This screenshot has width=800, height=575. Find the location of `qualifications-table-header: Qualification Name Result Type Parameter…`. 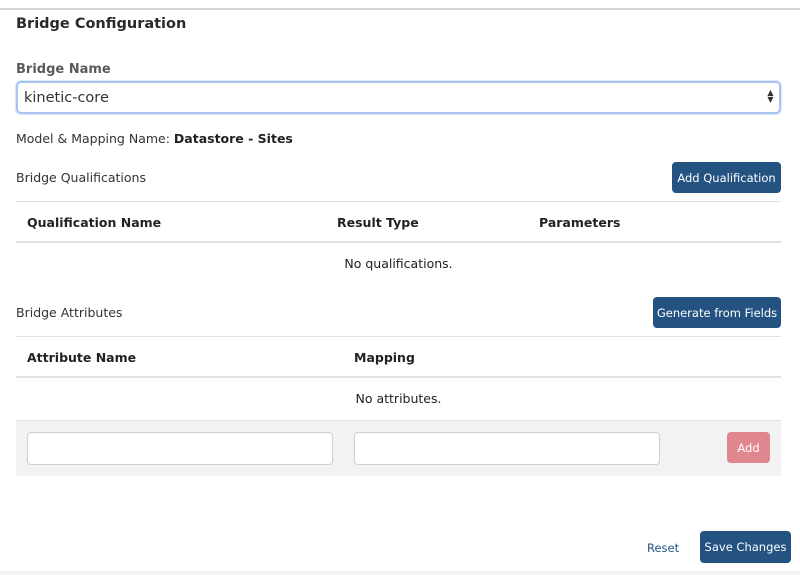

qualifications-table-header: Qualification Name Result Type Parameter… is located at coordinates (398, 222).